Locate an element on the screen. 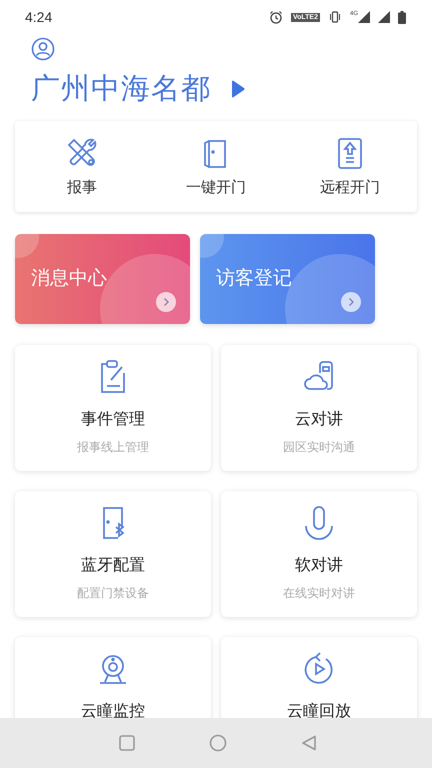 The image size is (432, 768). service-description: 报事线上管理 is located at coordinates (113, 447).